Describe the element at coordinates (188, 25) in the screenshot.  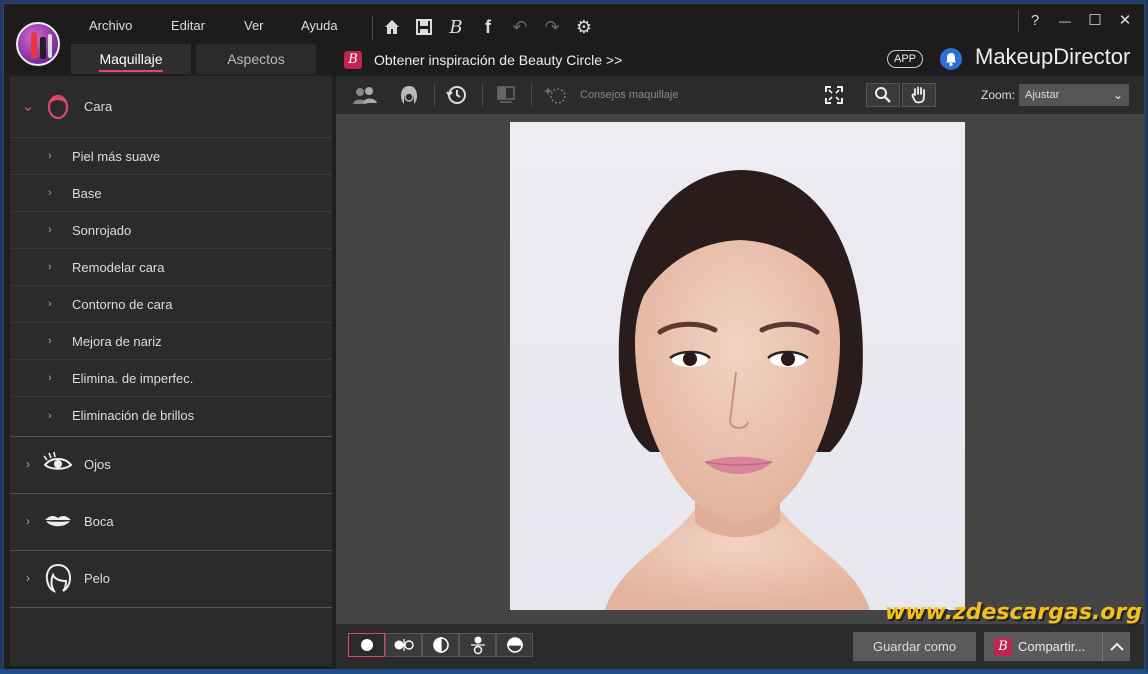
I see `menu-editar: Editar` at that location.